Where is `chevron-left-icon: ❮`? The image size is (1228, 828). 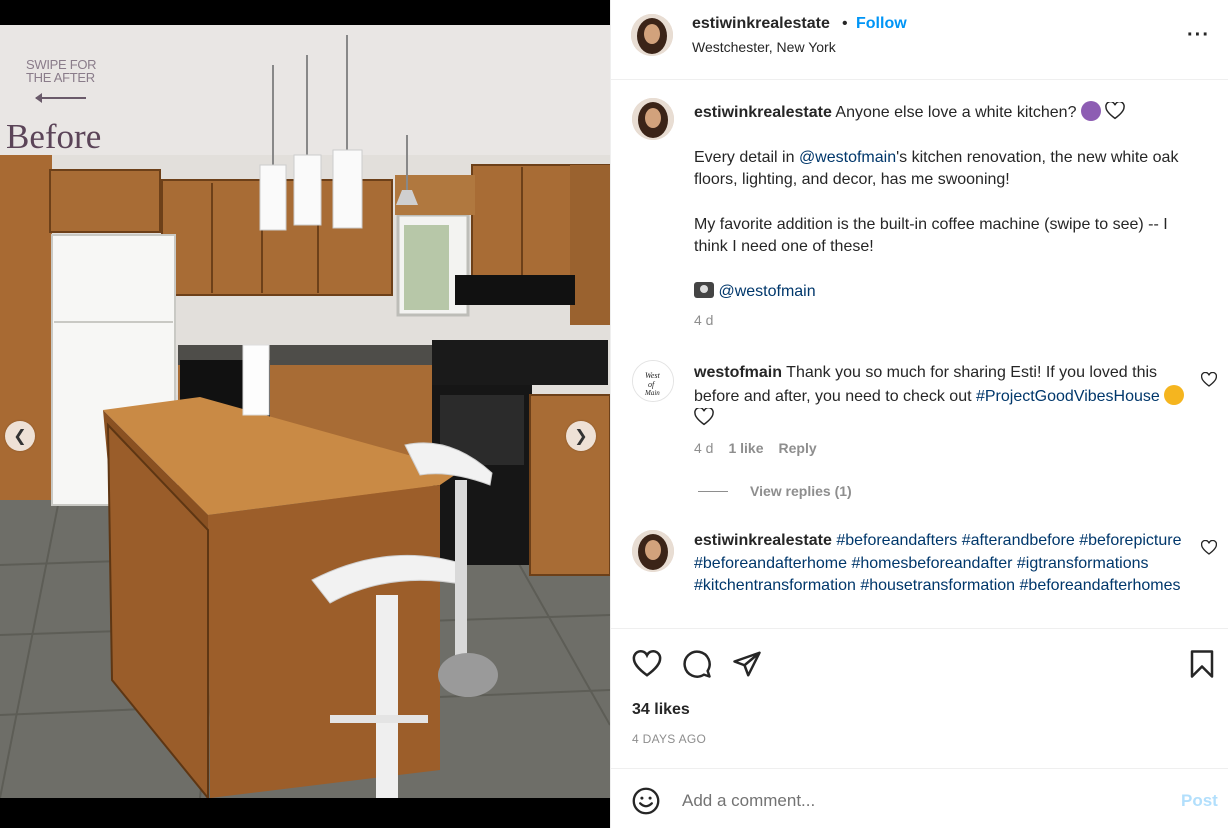 chevron-left-icon: ❮ is located at coordinates (20, 436).